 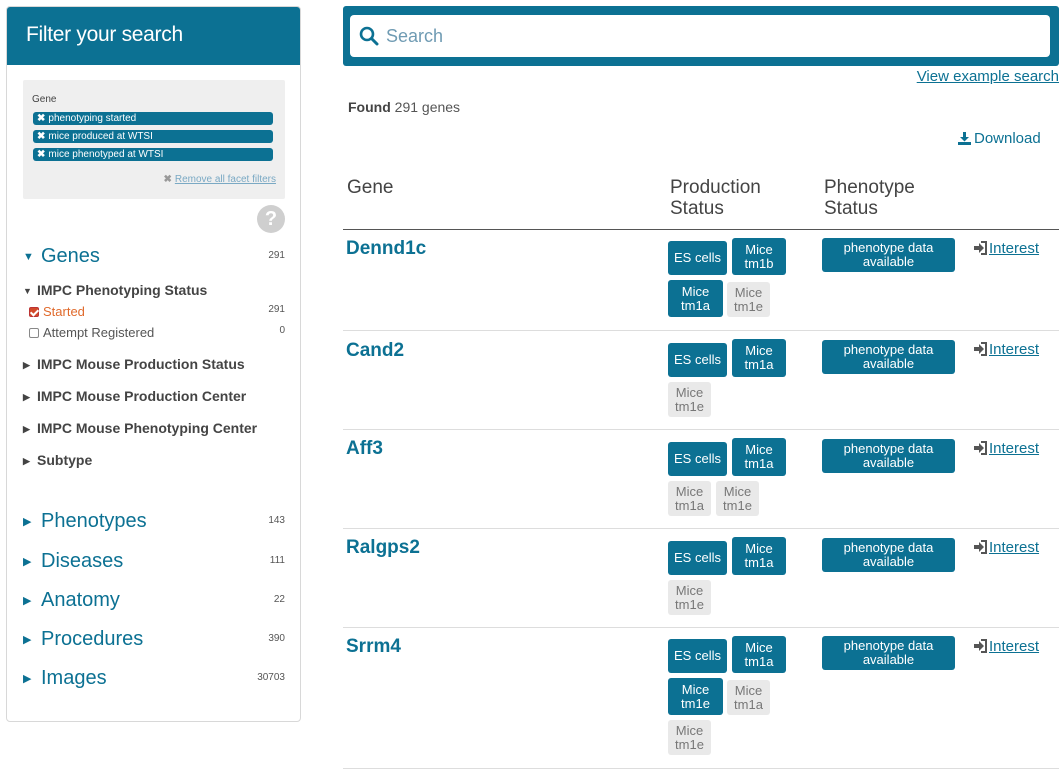 What do you see at coordinates (373, 647) in the screenshot?
I see `gene-link: Srrm4` at bounding box center [373, 647].